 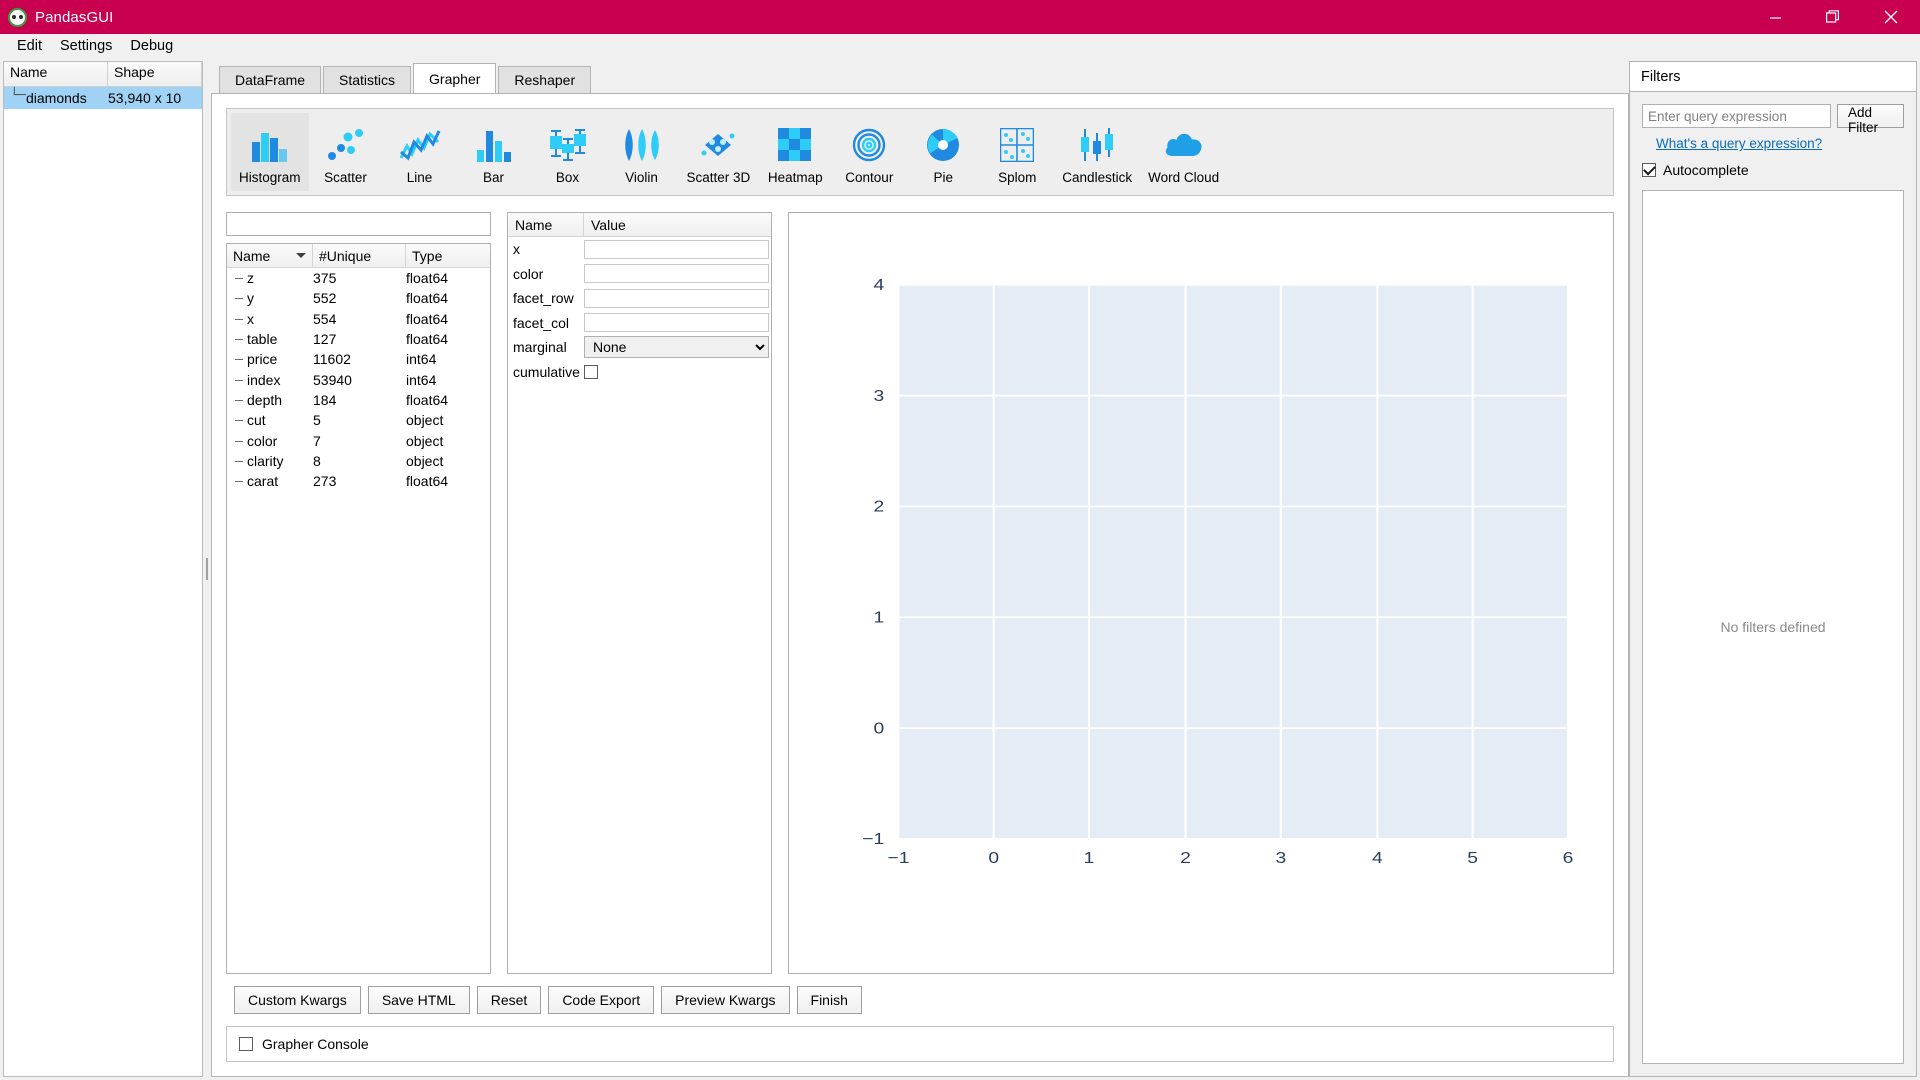 I want to click on plot-type-box: Box, so click(x=568, y=152).